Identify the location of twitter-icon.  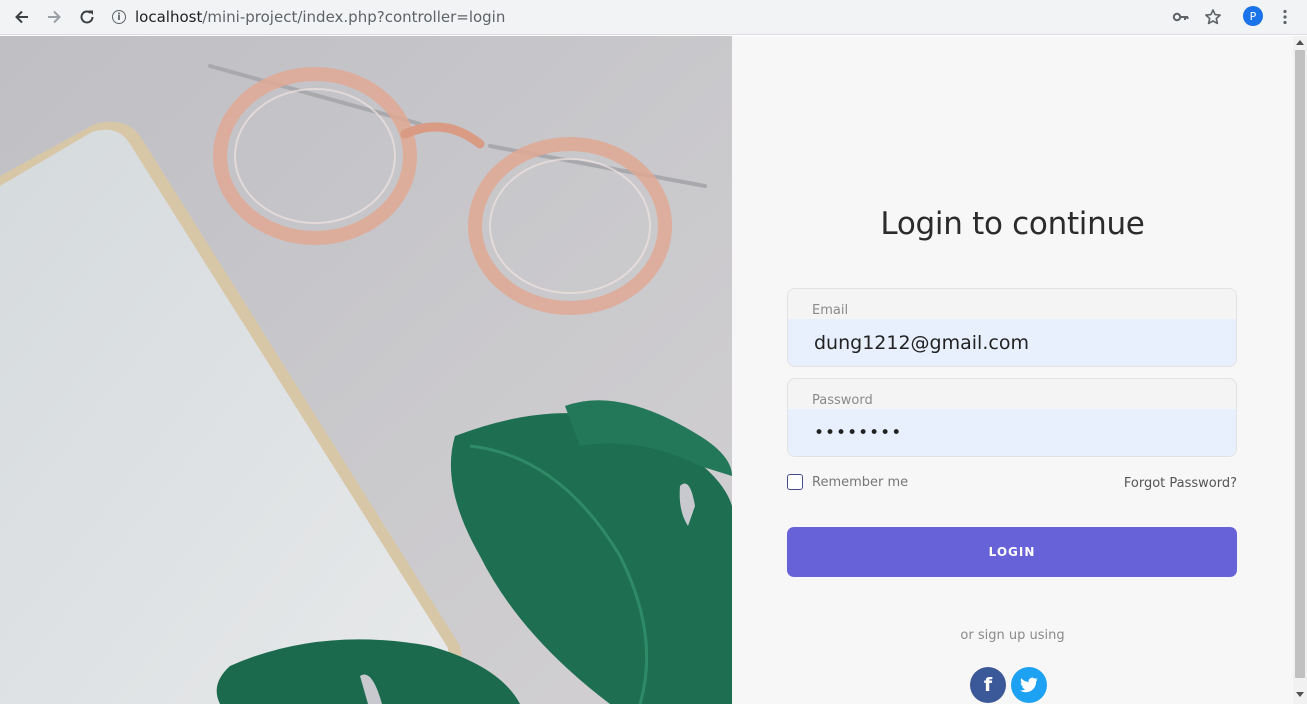
(1029, 685).